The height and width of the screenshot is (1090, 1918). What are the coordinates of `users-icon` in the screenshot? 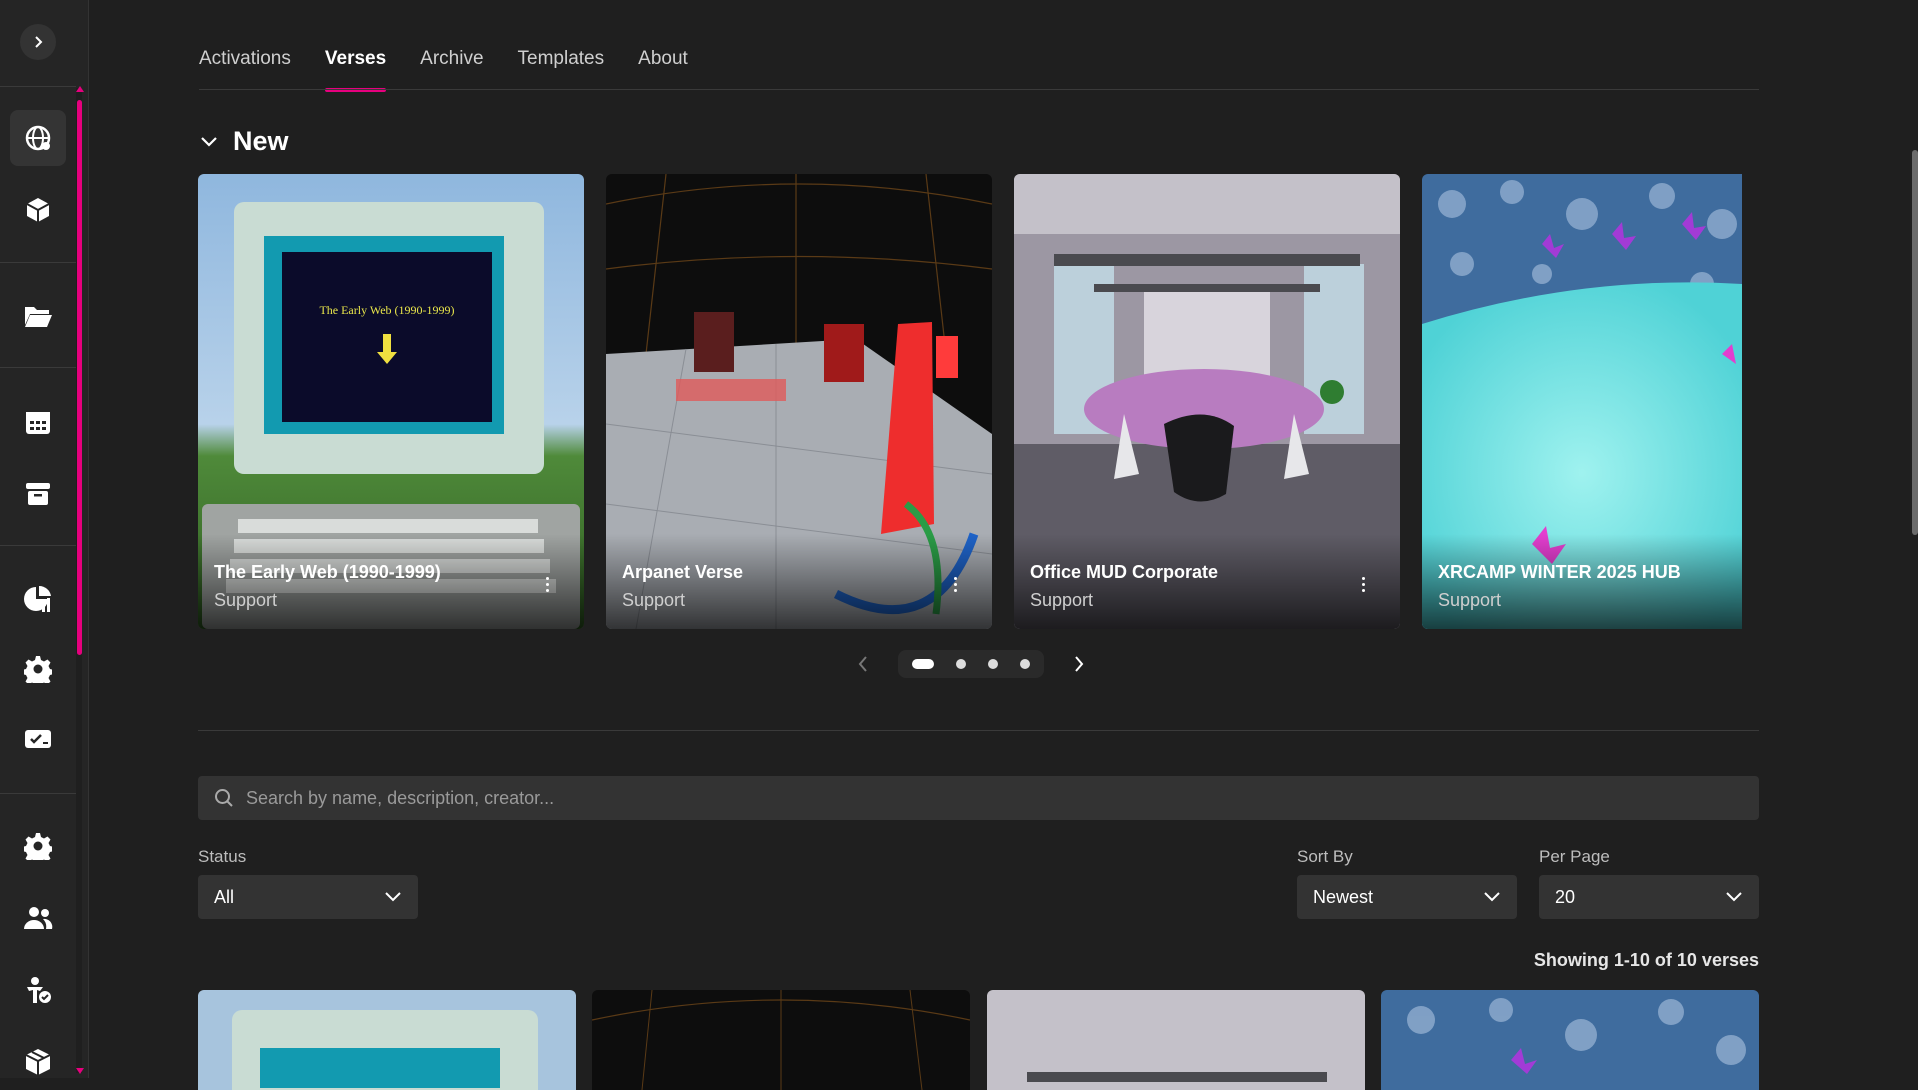 It's located at (38, 918).